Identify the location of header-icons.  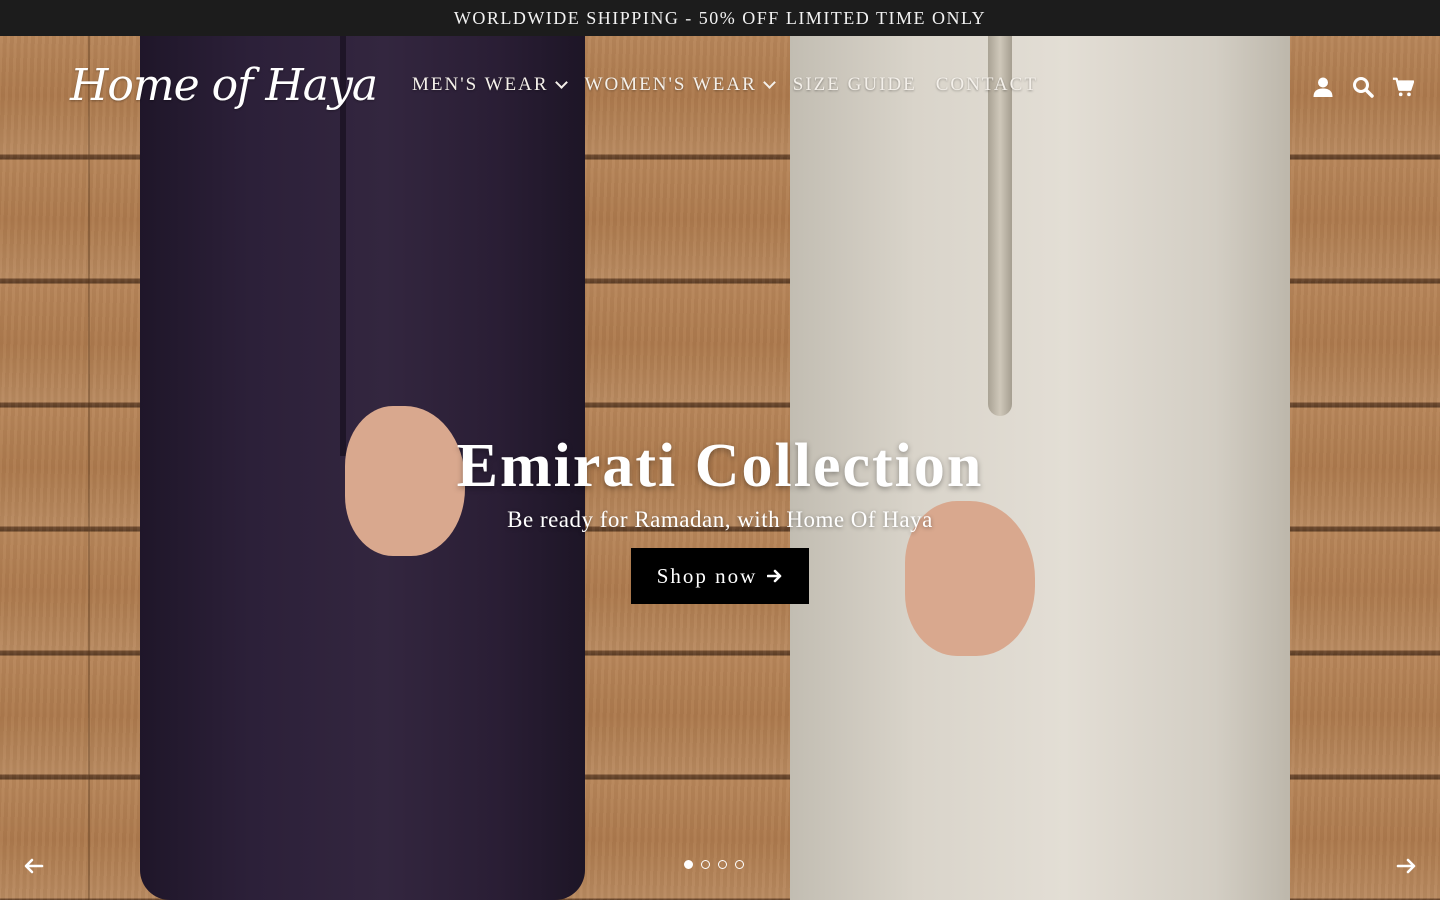
(1363, 87).